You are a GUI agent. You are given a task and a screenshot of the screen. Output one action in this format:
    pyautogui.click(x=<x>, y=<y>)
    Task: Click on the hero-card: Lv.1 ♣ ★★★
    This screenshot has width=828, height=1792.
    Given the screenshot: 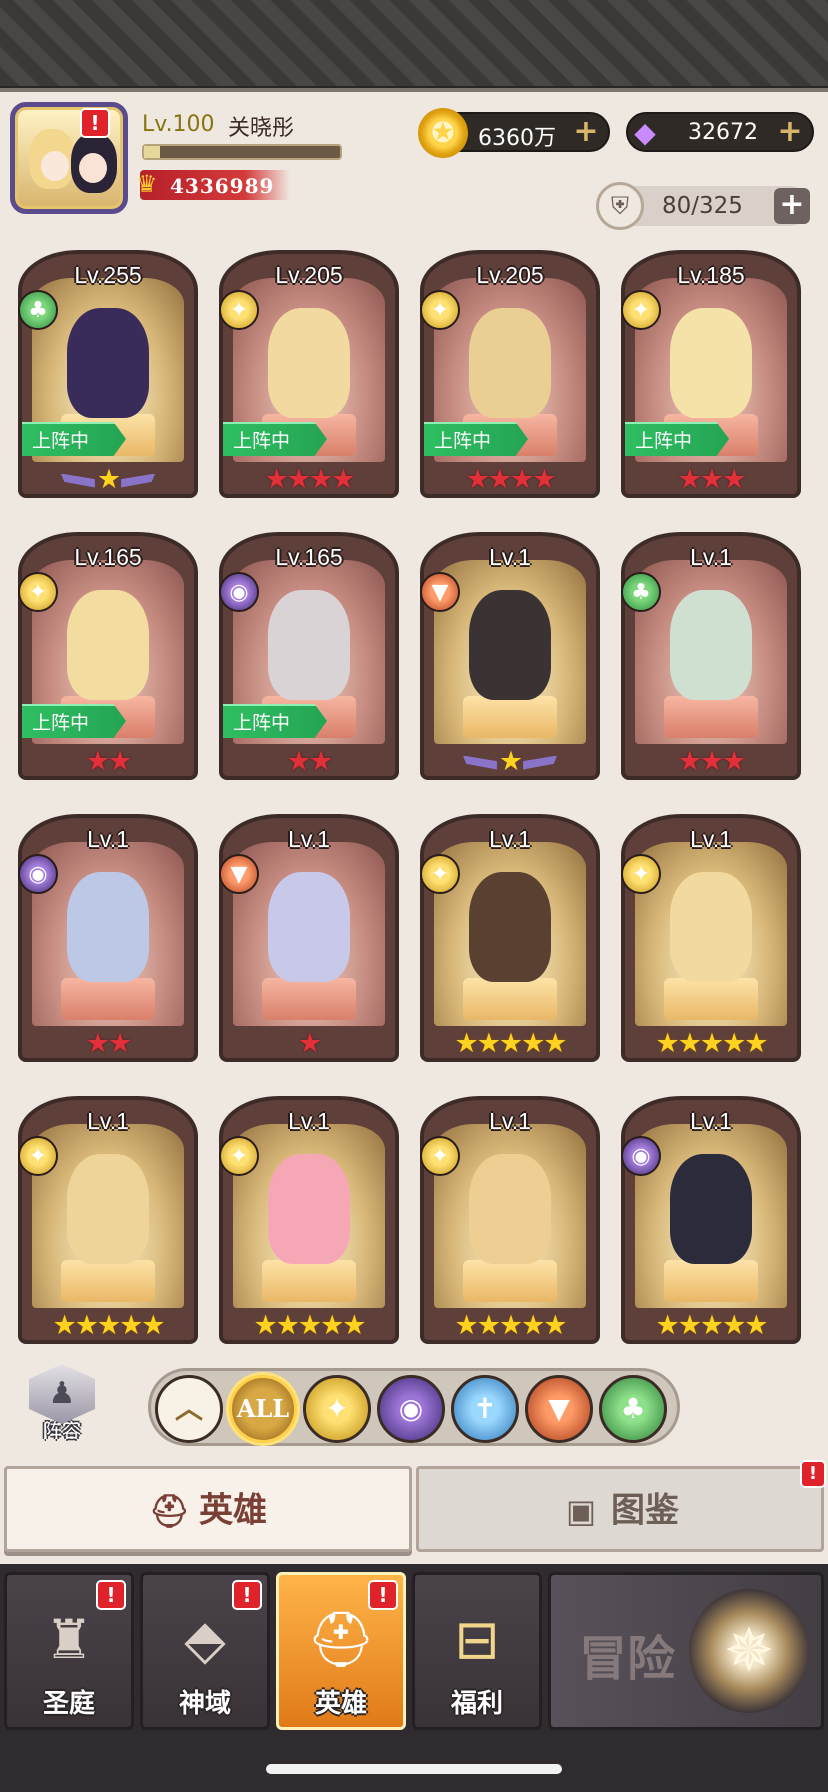 What is the action you would take?
    pyautogui.click(x=711, y=662)
    